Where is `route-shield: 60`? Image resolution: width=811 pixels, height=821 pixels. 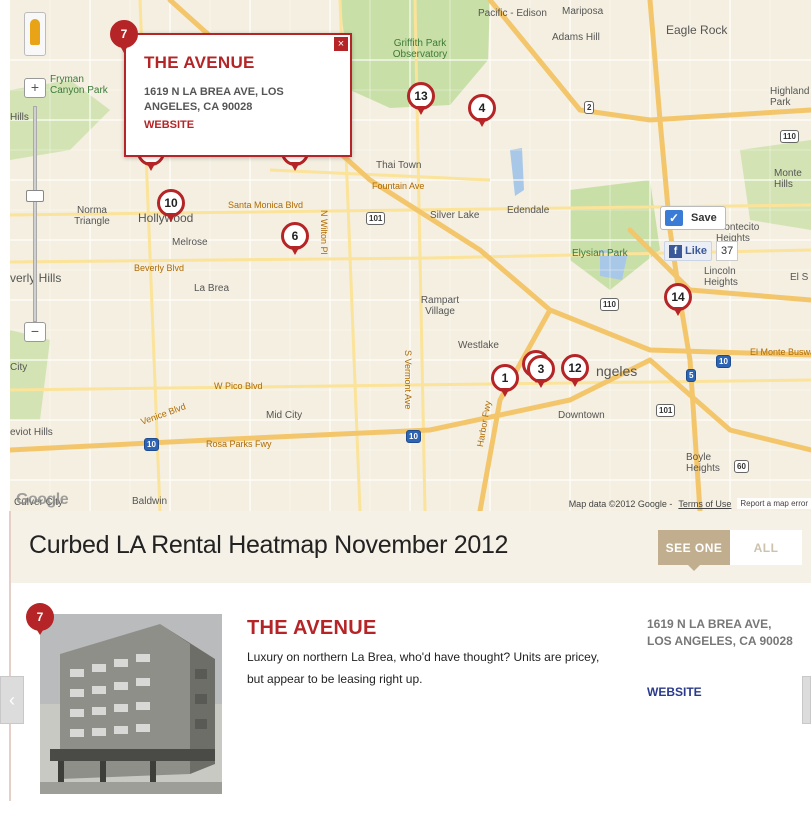
route-shield: 60 is located at coordinates (741, 466).